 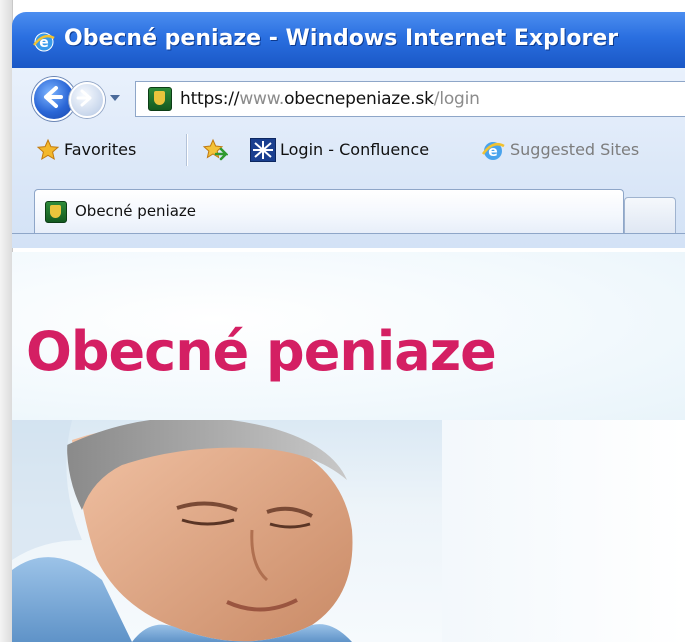 I want to click on address-bar: https://www.obecnepeniaze.sk/login, so click(x=410, y=99).